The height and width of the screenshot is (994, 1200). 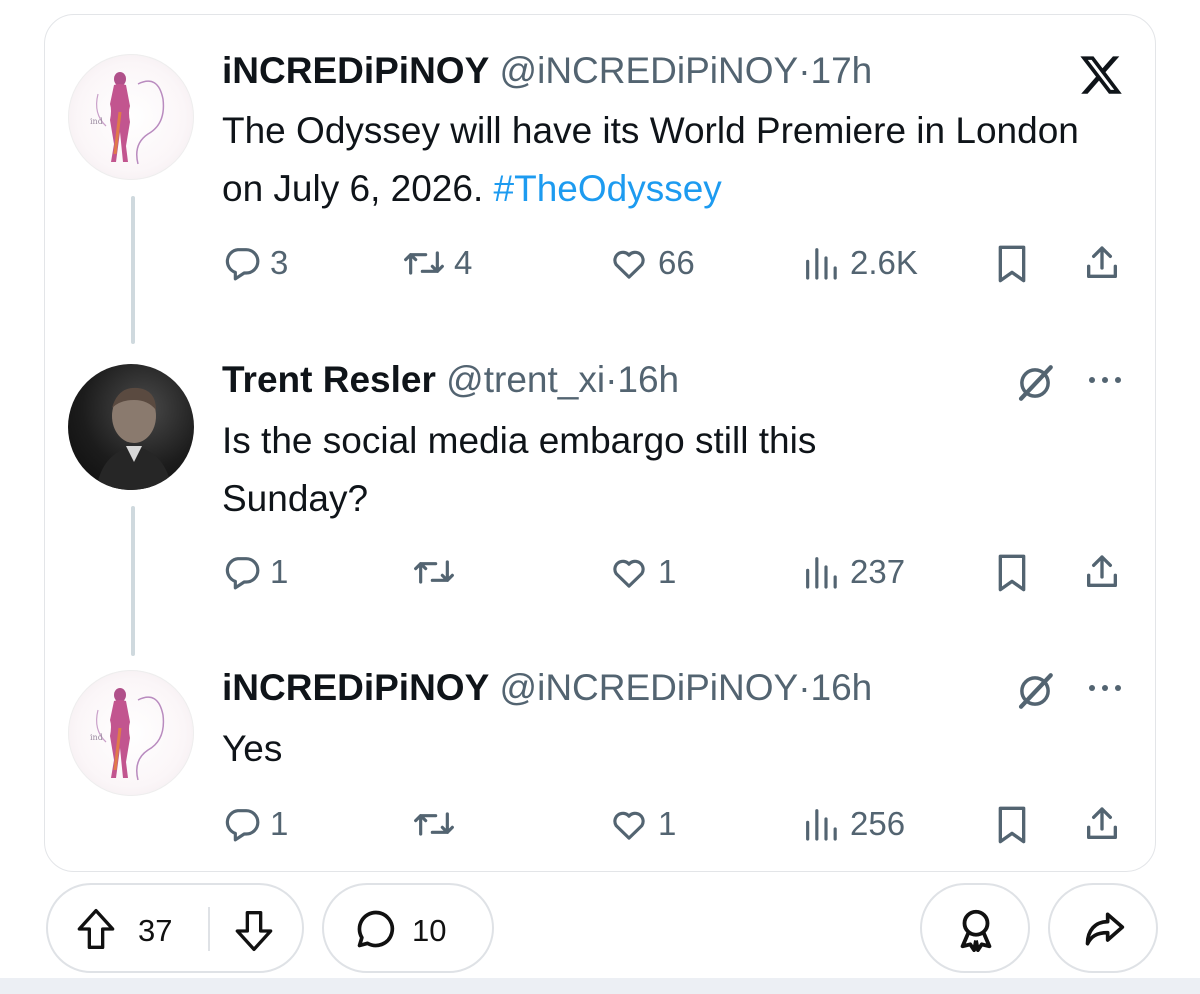 I want to click on tweet-header: Trent Resler @trent_xi·16h, so click(x=450, y=380).